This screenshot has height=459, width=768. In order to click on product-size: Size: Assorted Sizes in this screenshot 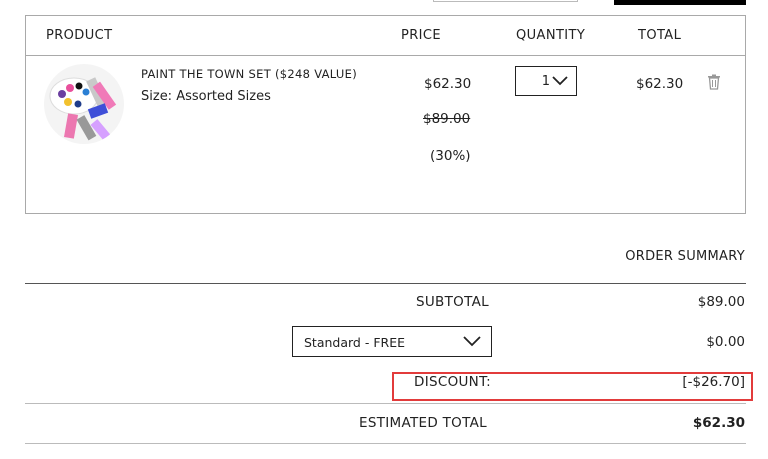, I will do `click(206, 96)`.